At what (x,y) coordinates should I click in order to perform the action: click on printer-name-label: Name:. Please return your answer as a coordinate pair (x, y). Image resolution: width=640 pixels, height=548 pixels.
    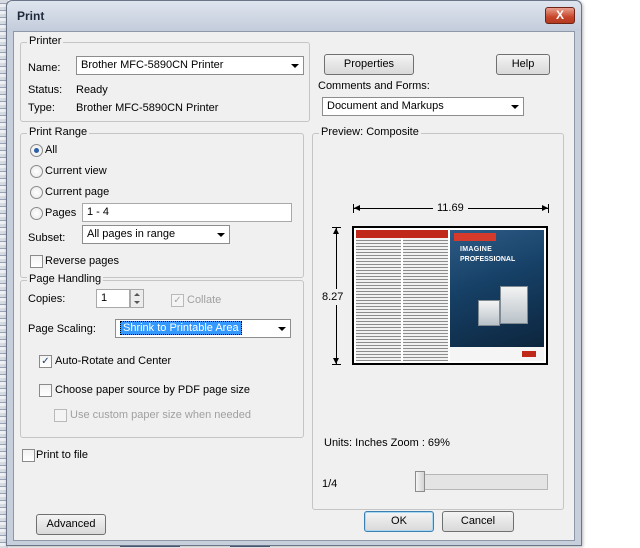
    Looking at the image, I should click on (44, 68).